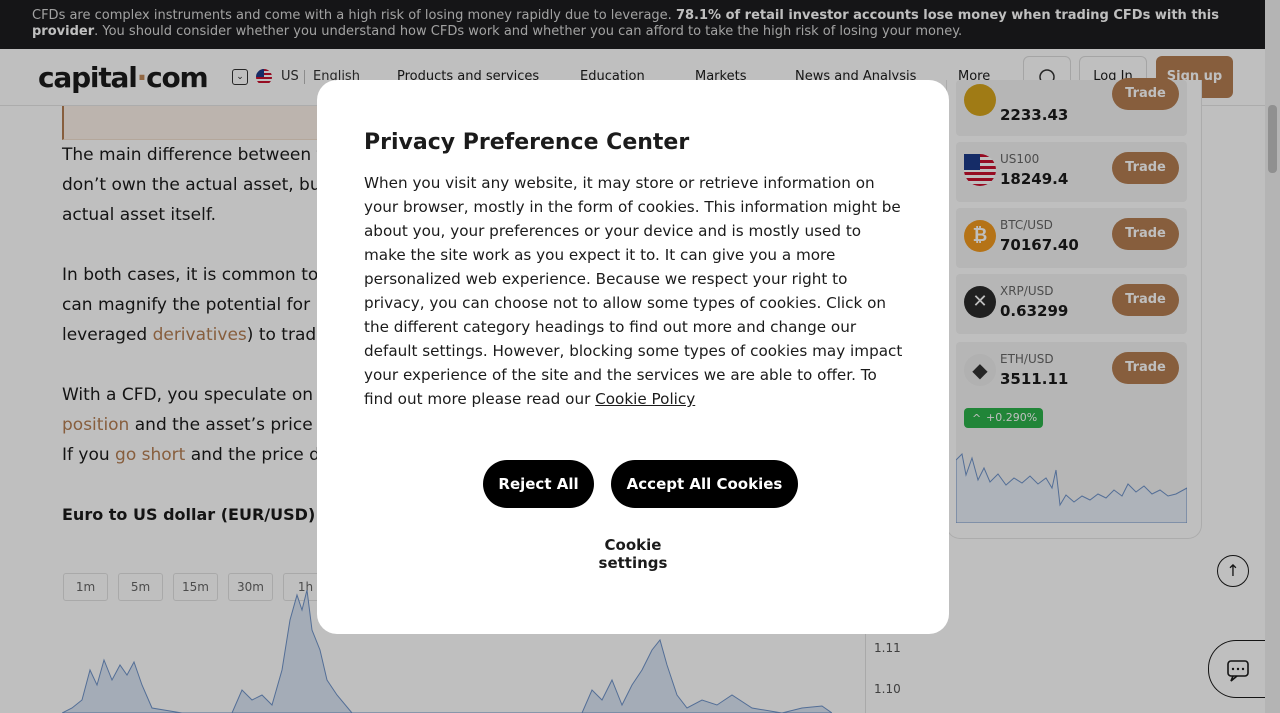 The image size is (1280, 713). What do you see at coordinates (200, 335) in the screenshot?
I see `derivatives-link: derivatives` at bounding box center [200, 335].